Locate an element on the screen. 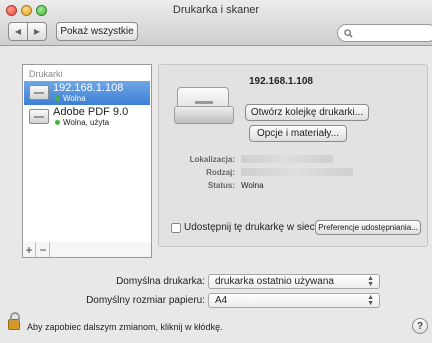 The height and width of the screenshot is (343, 432). printers-list-header: Drukarki is located at coordinates (46, 74).